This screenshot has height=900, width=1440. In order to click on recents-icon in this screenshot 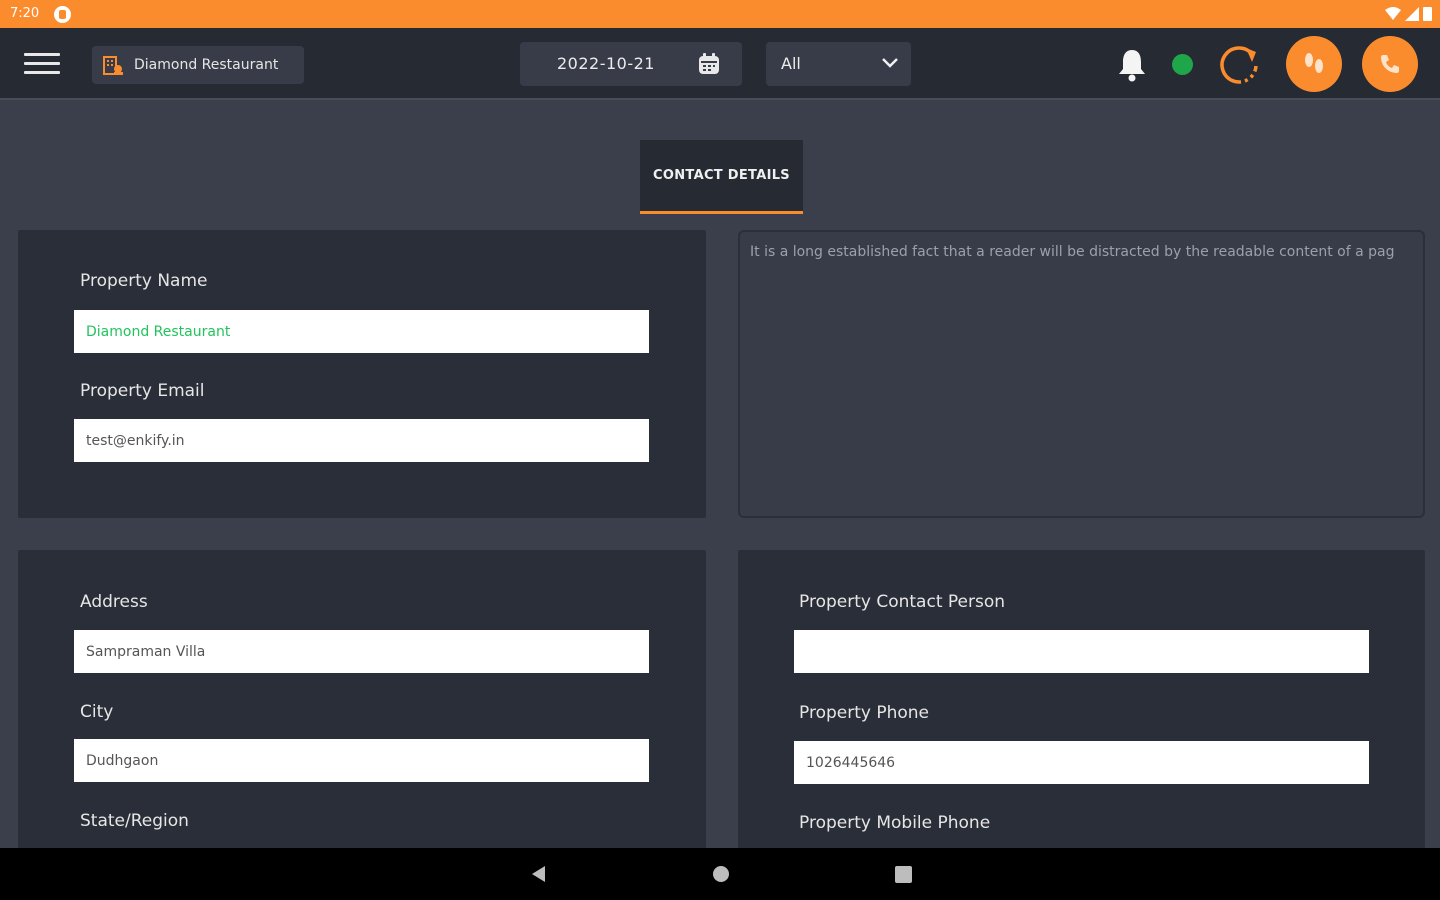, I will do `click(903, 874)`.